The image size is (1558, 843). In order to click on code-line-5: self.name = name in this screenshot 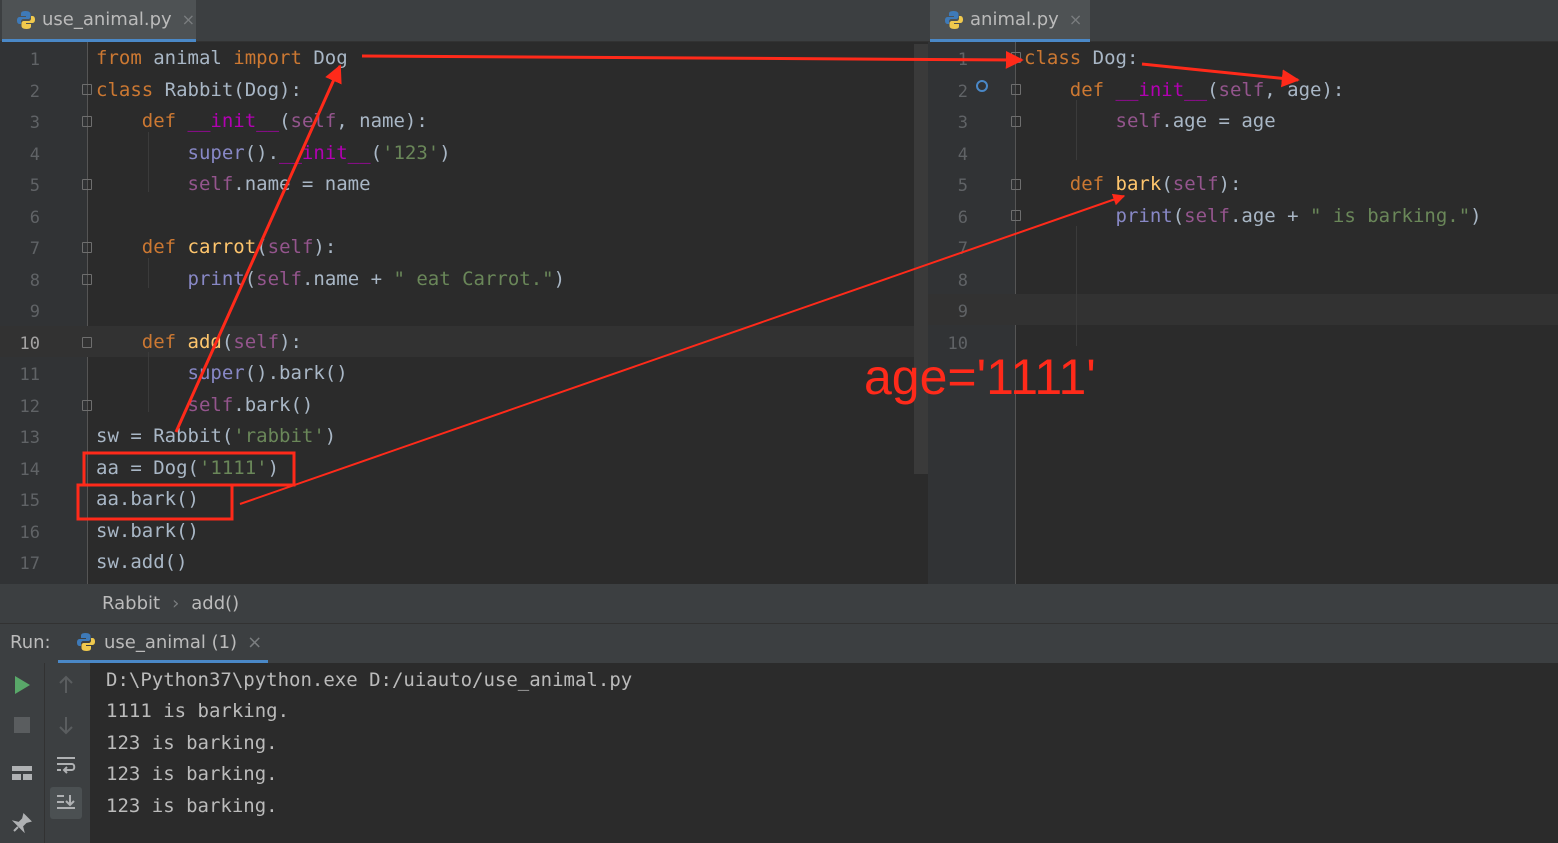, I will do `click(279, 184)`.